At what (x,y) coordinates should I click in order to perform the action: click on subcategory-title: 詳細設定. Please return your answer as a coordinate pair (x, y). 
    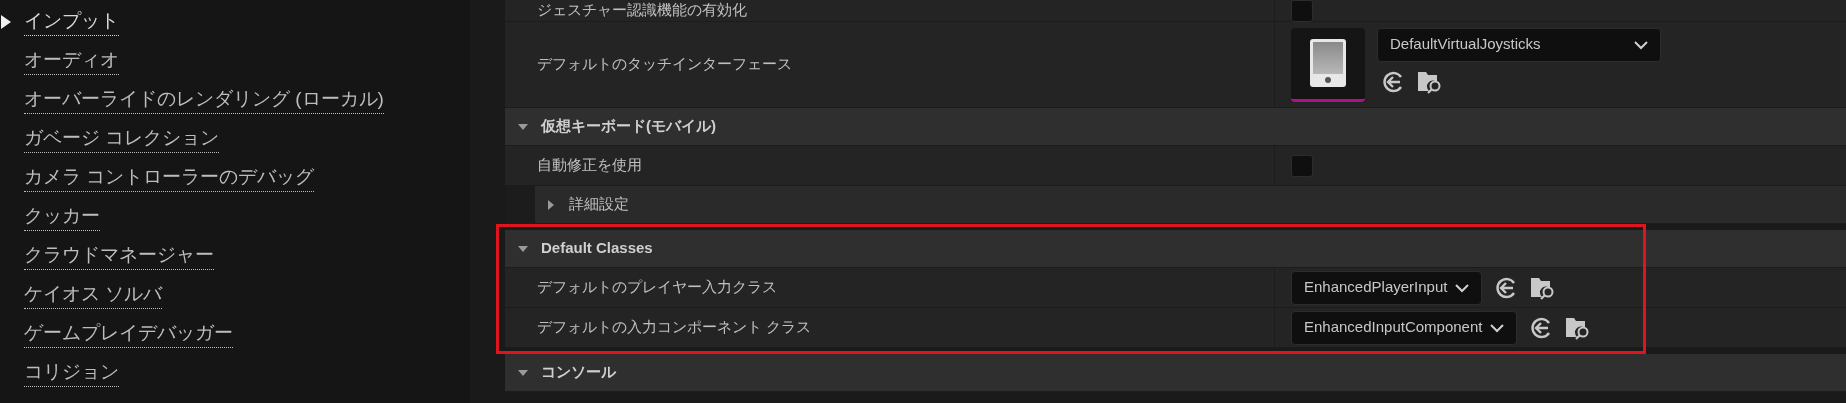
    Looking at the image, I should click on (599, 204).